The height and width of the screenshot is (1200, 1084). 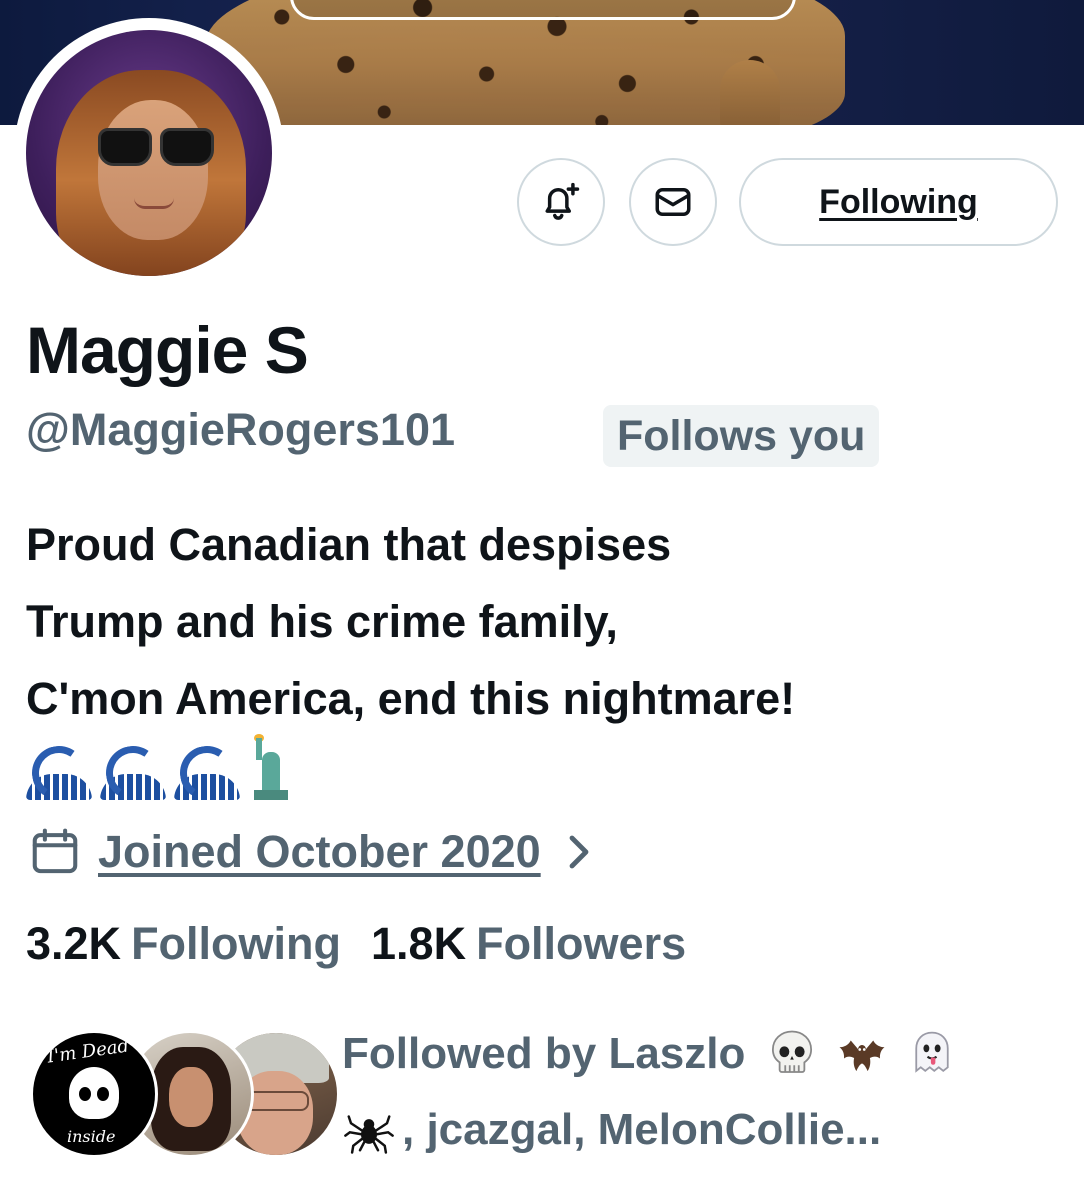 I want to click on message-button, so click(x=673, y=202).